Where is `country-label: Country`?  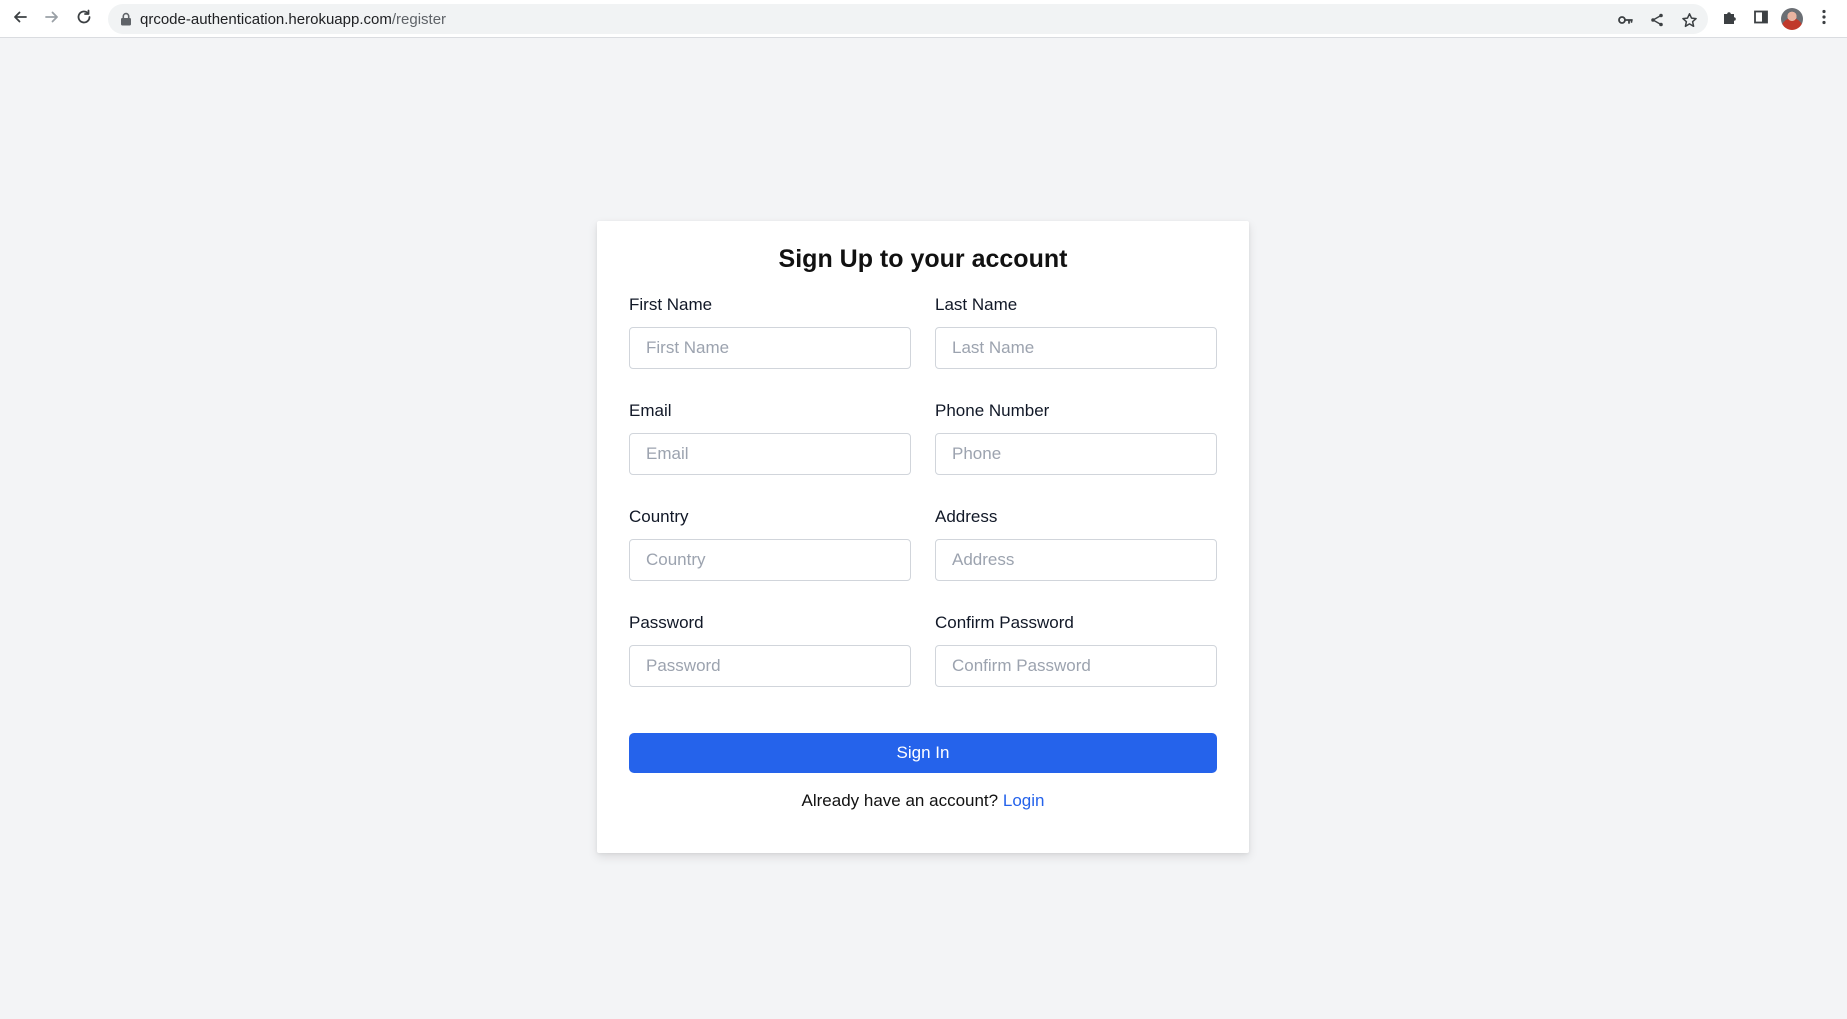
country-label: Country is located at coordinates (659, 516).